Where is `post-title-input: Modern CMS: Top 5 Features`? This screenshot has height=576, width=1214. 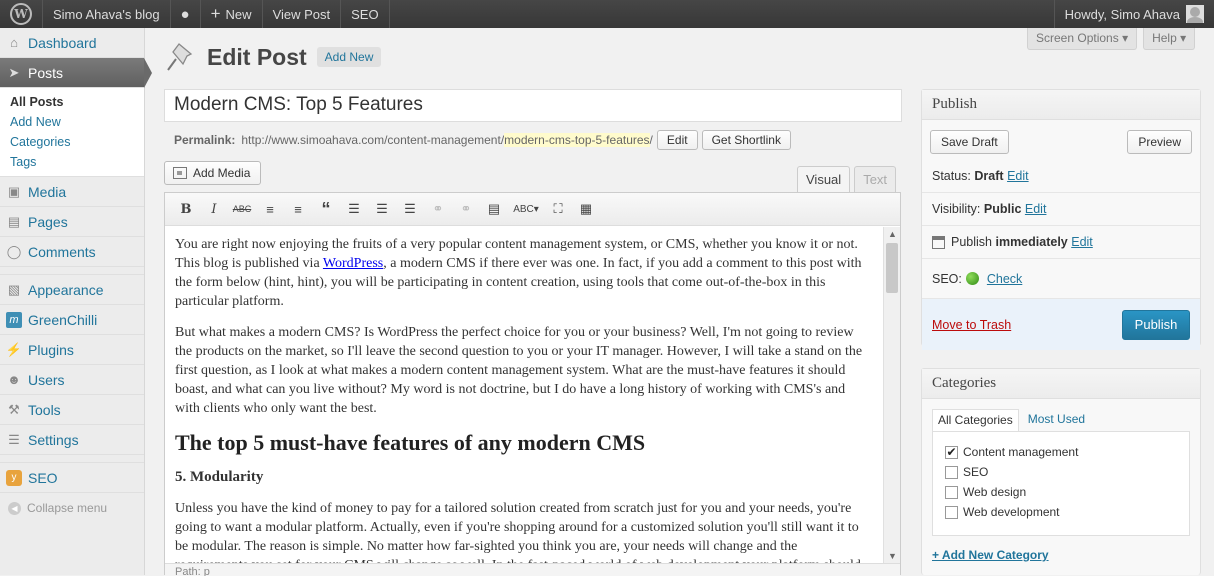 post-title-input: Modern CMS: Top 5 Features is located at coordinates (533, 105).